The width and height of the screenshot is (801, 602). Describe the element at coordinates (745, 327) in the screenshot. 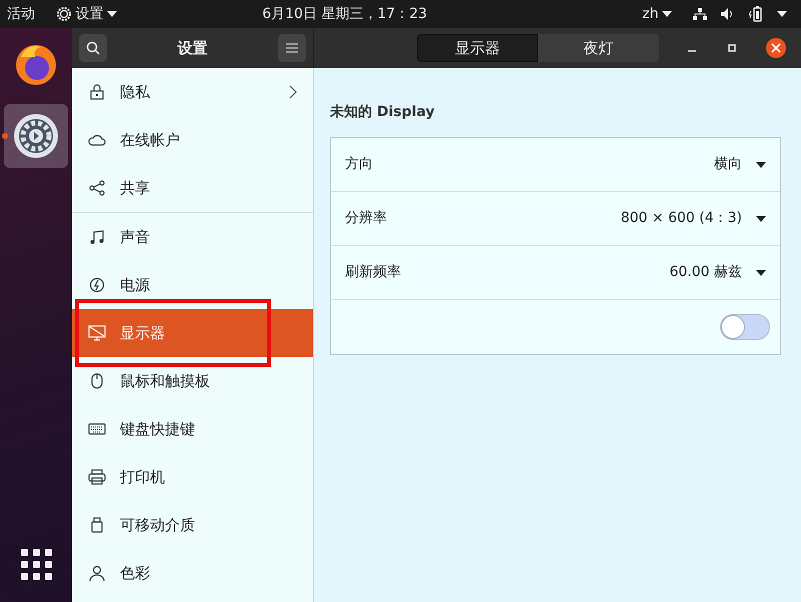

I see `toggle-switch` at that location.